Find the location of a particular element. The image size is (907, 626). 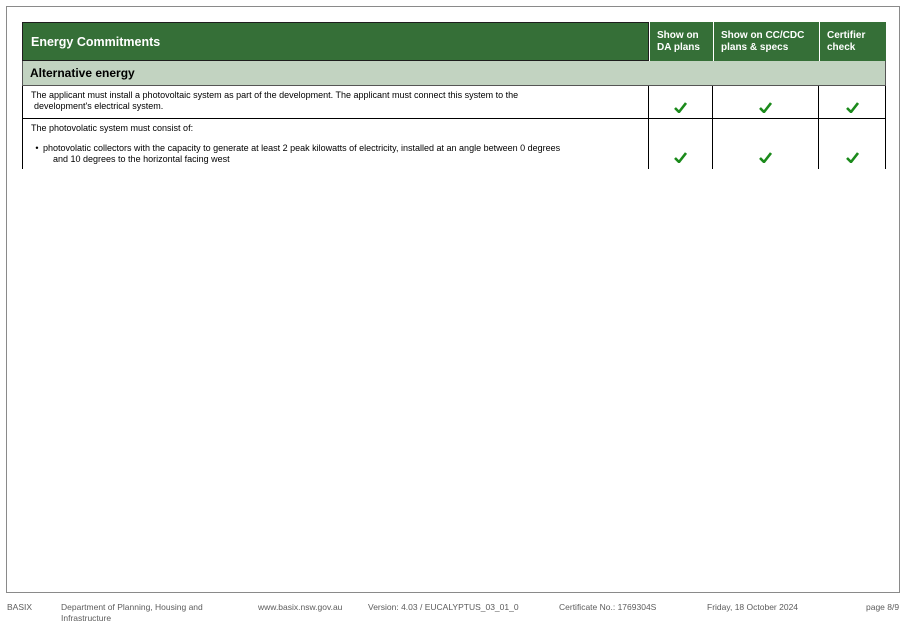

footer-brand: BASIX is located at coordinates (20, 607).